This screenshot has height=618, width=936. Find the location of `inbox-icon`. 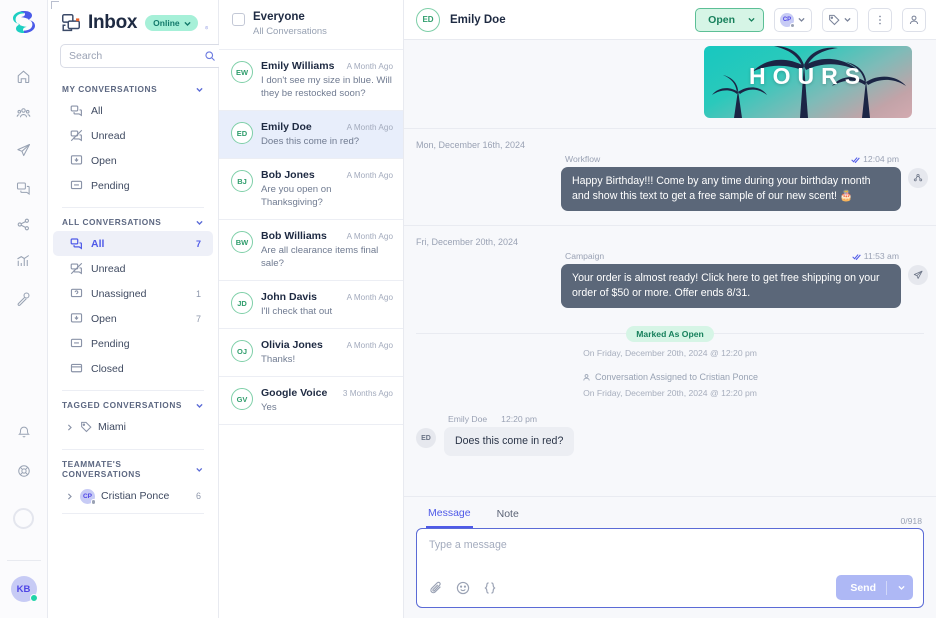

inbox-icon is located at coordinates (24, 187).